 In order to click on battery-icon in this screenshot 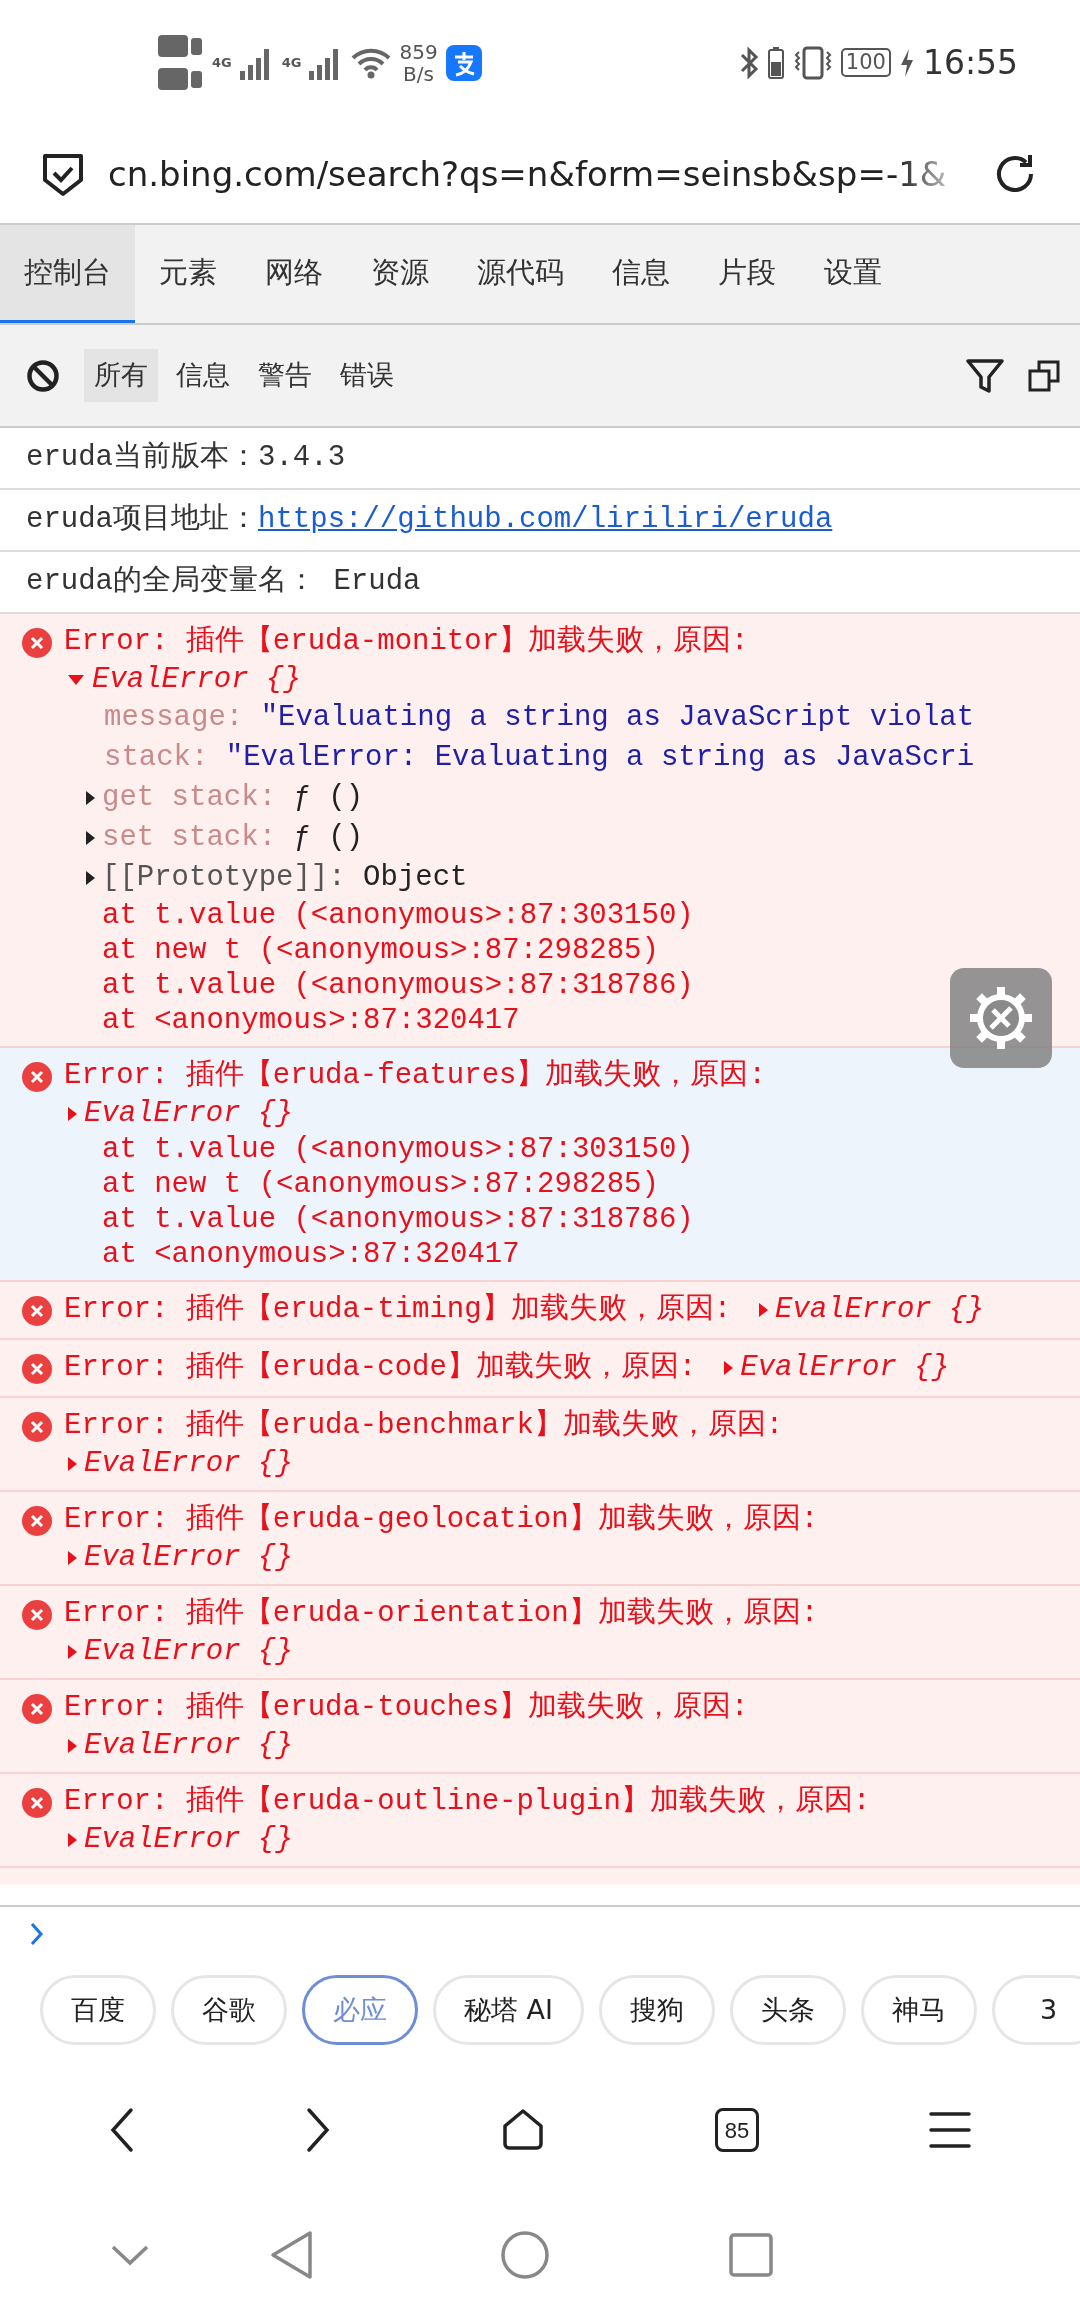, I will do `click(775, 62)`.